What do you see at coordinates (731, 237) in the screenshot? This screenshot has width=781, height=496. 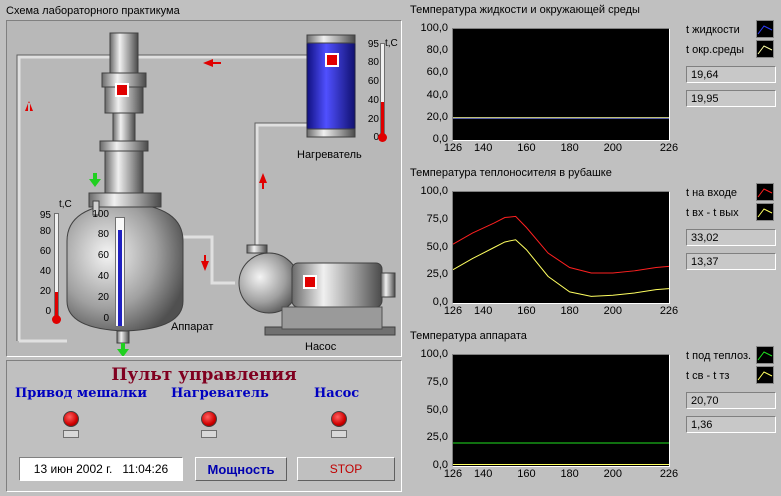 I see `value-display: 33,02` at bounding box center [731, 237].